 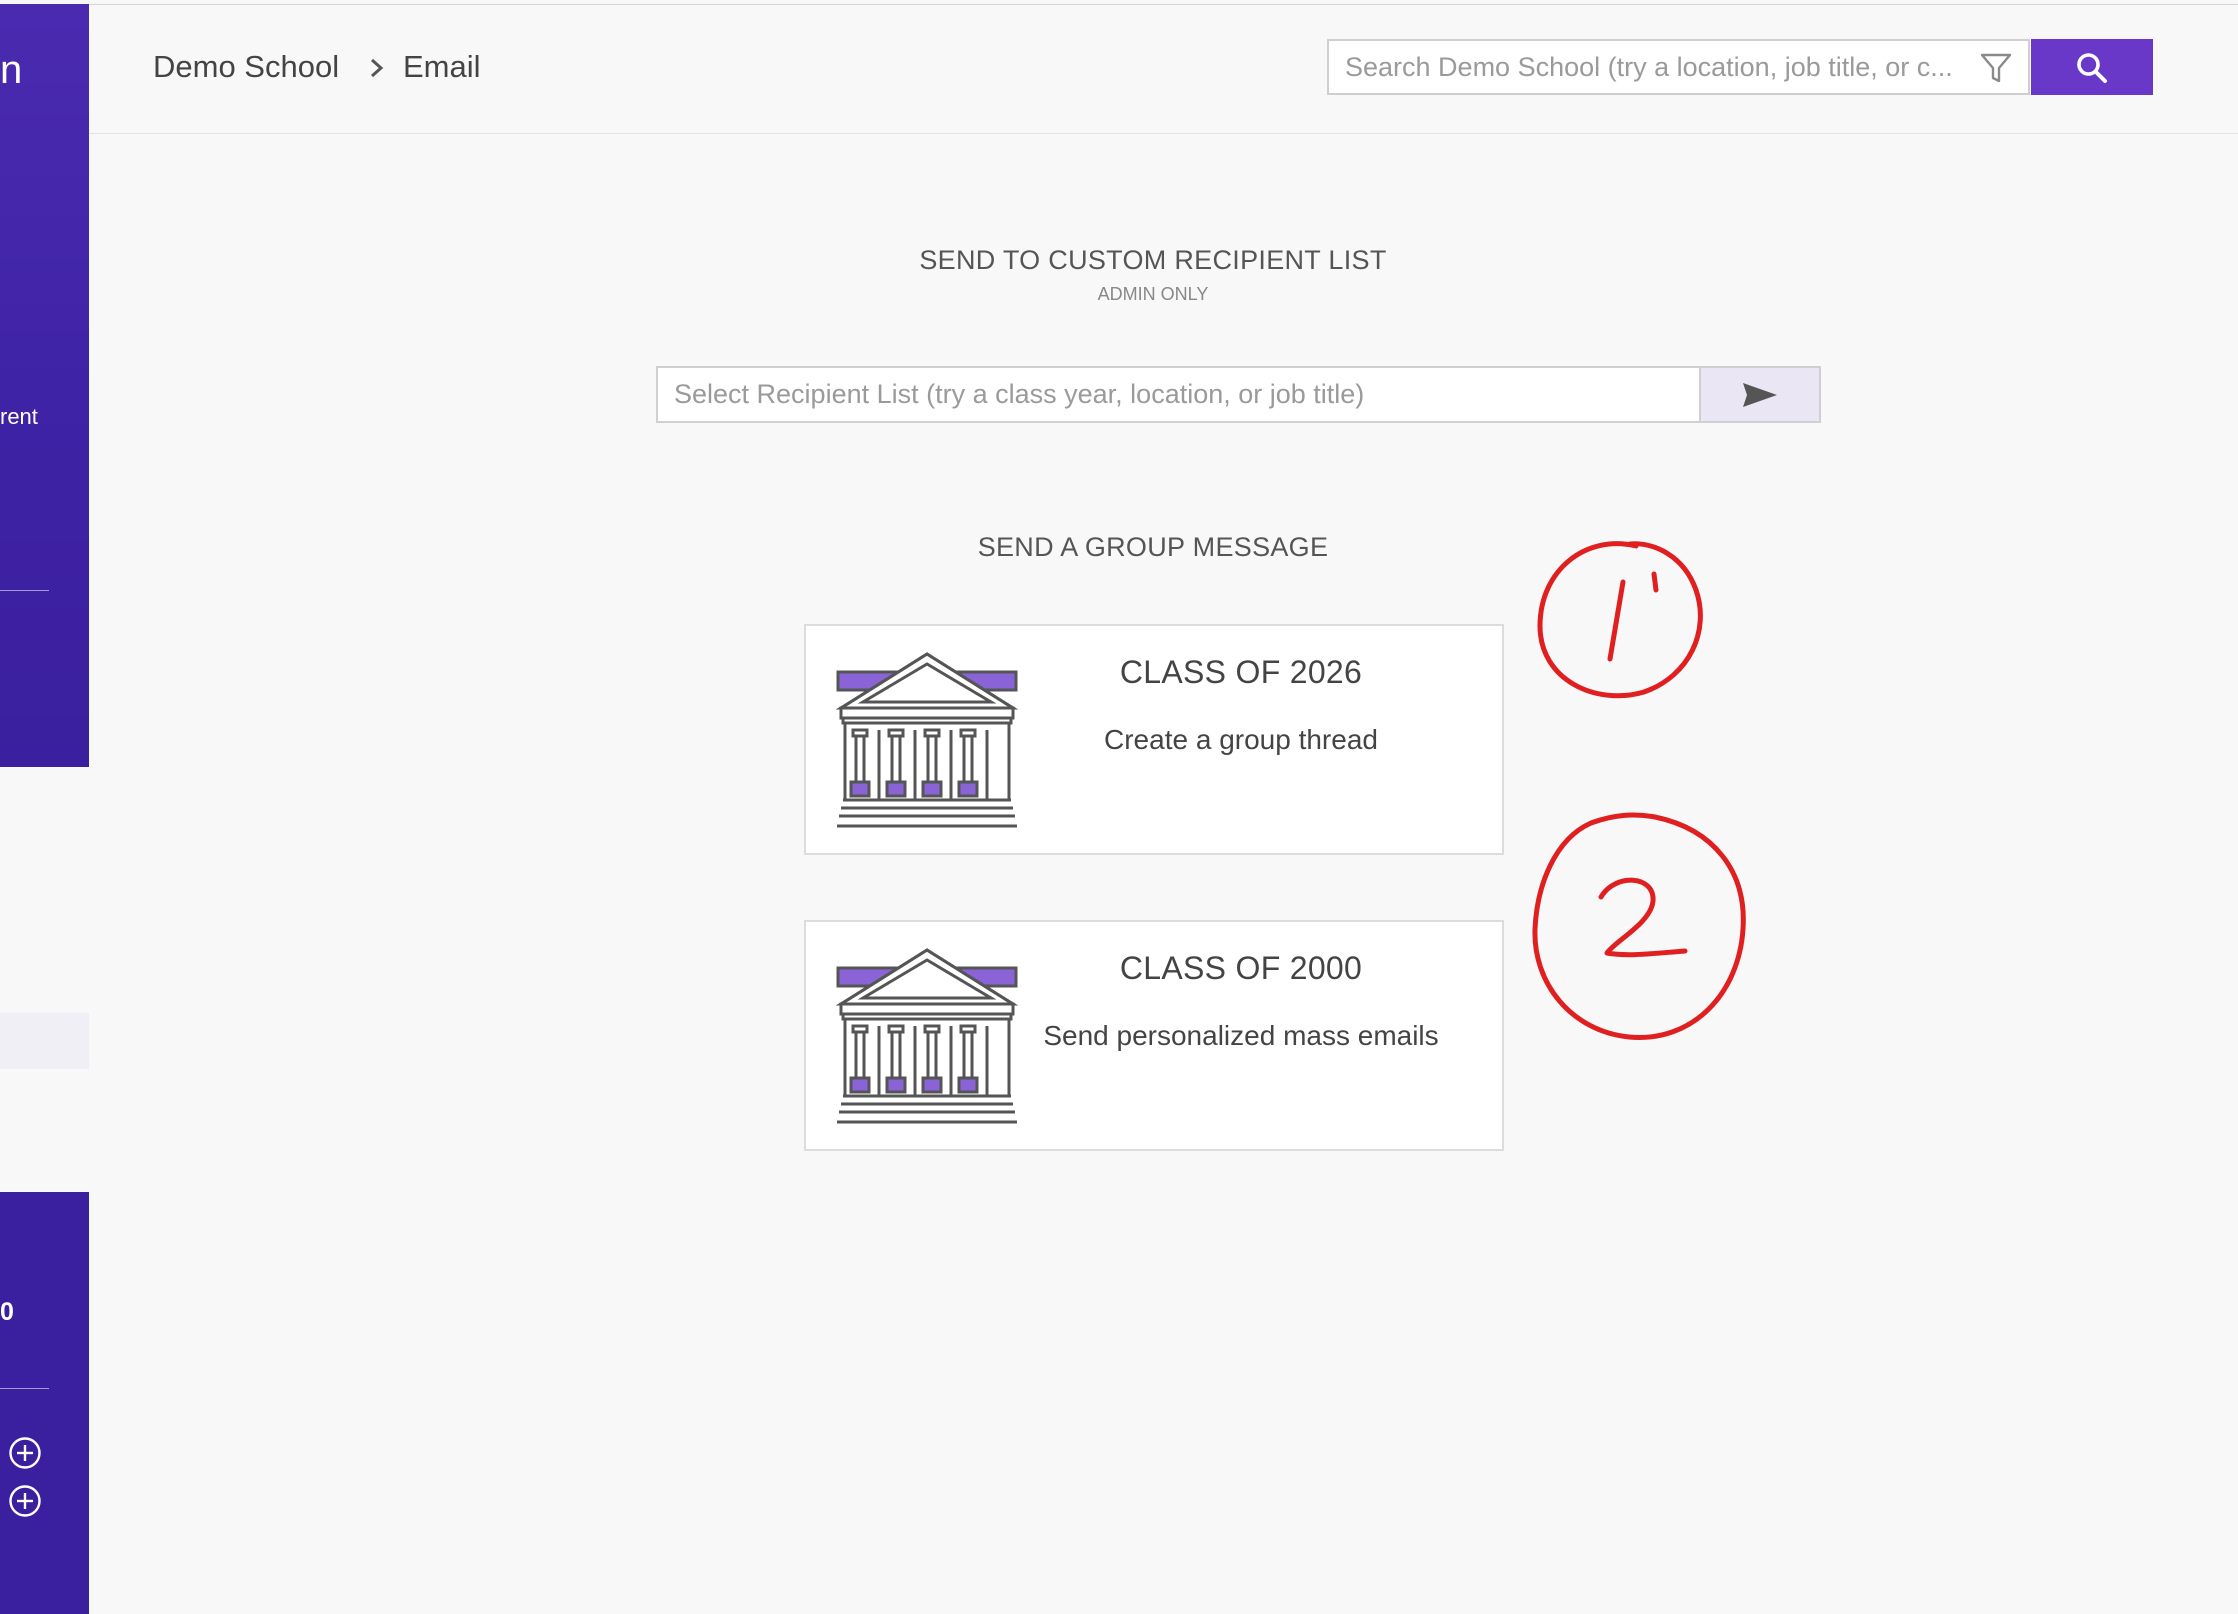 What do you see at coordinates (1644, 67) in the screenshot?
I see `search-input` at bounding box center [1644, 67].